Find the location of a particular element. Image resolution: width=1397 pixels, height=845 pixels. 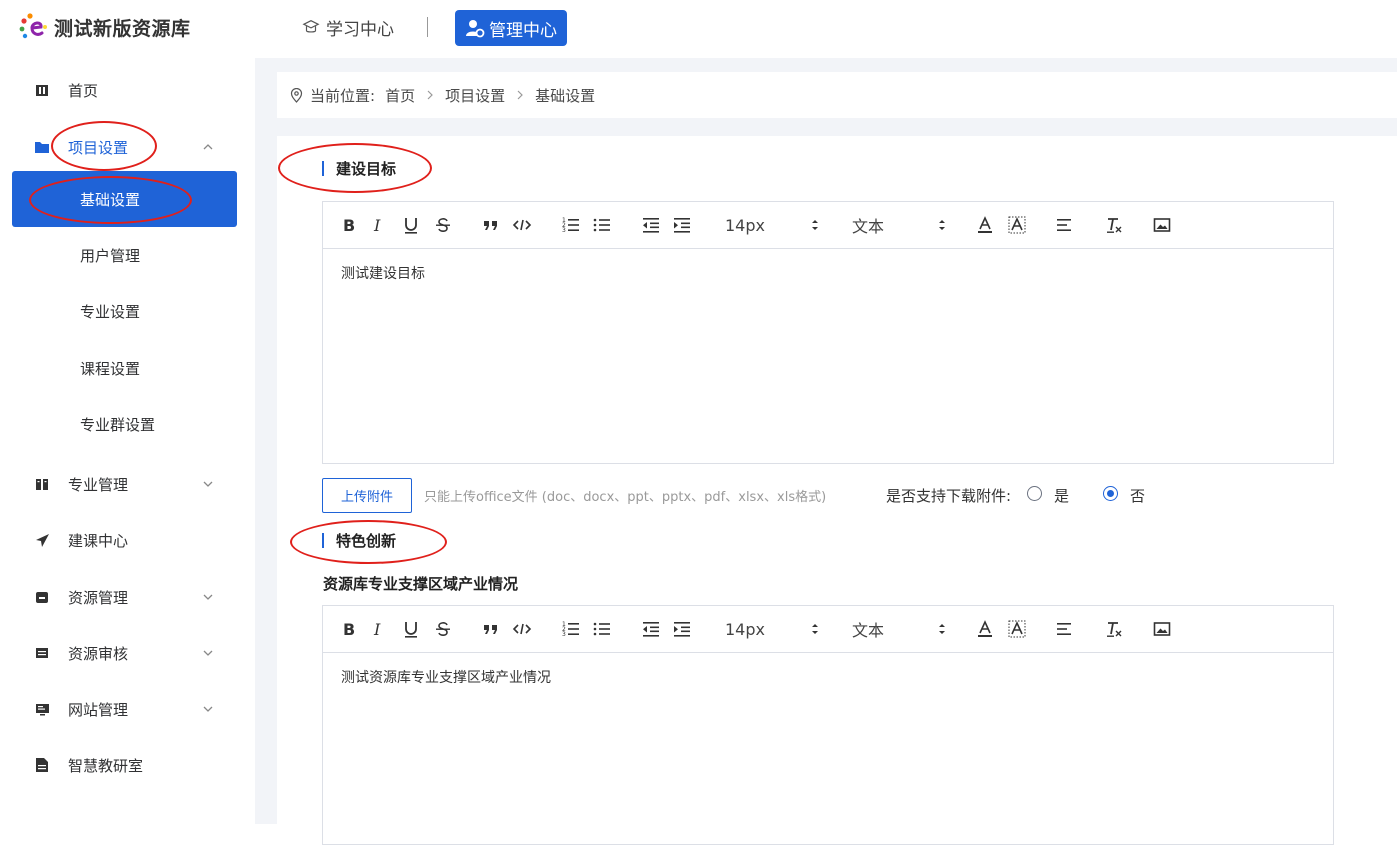

svg-text: I is located at coordinates (377, 629).